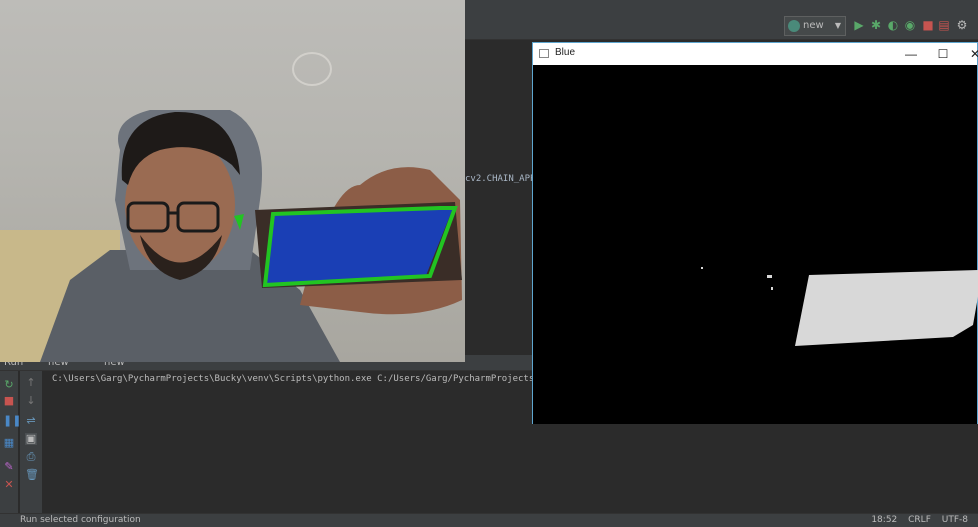  I want to click on window-icon, so click(544, 53).